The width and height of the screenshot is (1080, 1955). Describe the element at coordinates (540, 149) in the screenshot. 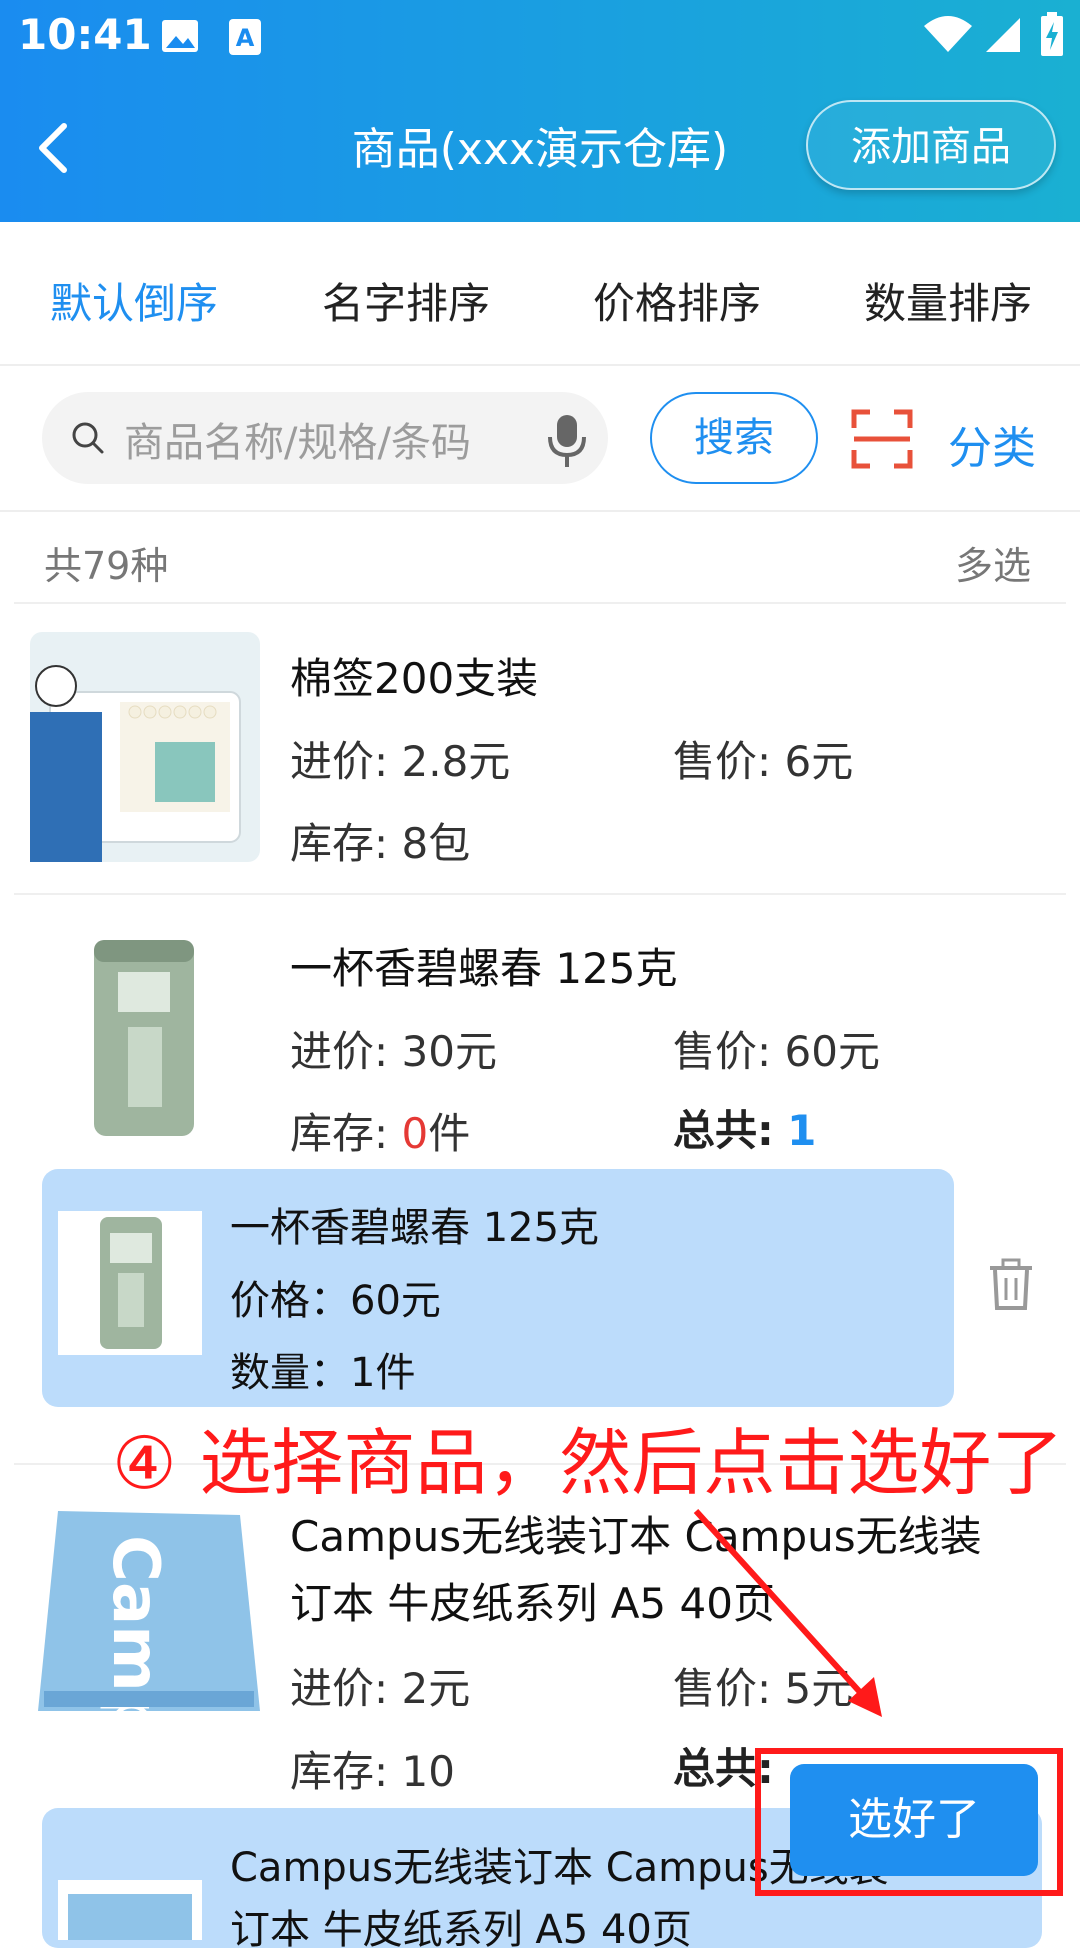

I see `page-title: 商品(xxx演示仓库)` at that location.